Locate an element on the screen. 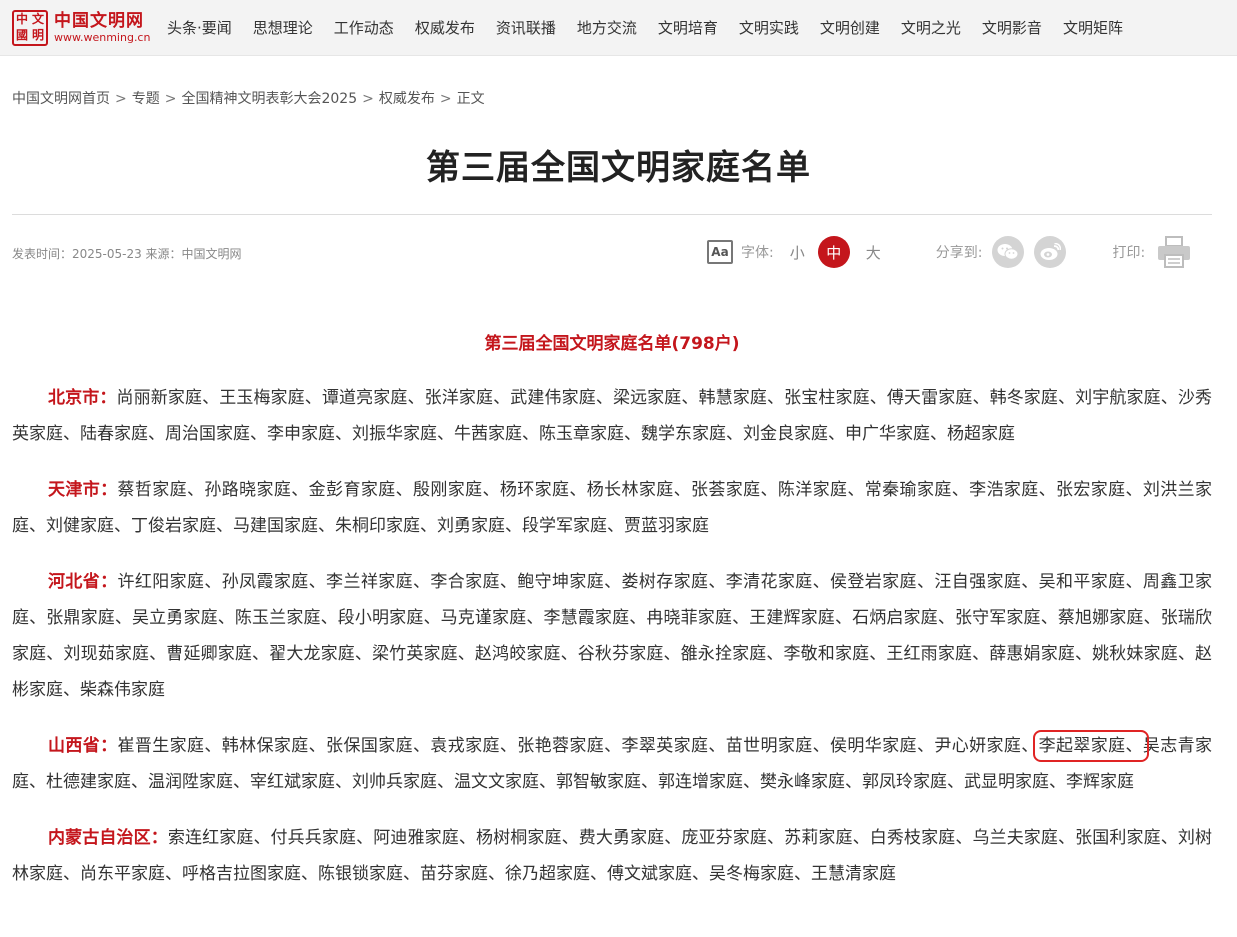  publish-info: 发表时间：2025-05-23 来源：中国文明网 is located at coordinates (127, 254).